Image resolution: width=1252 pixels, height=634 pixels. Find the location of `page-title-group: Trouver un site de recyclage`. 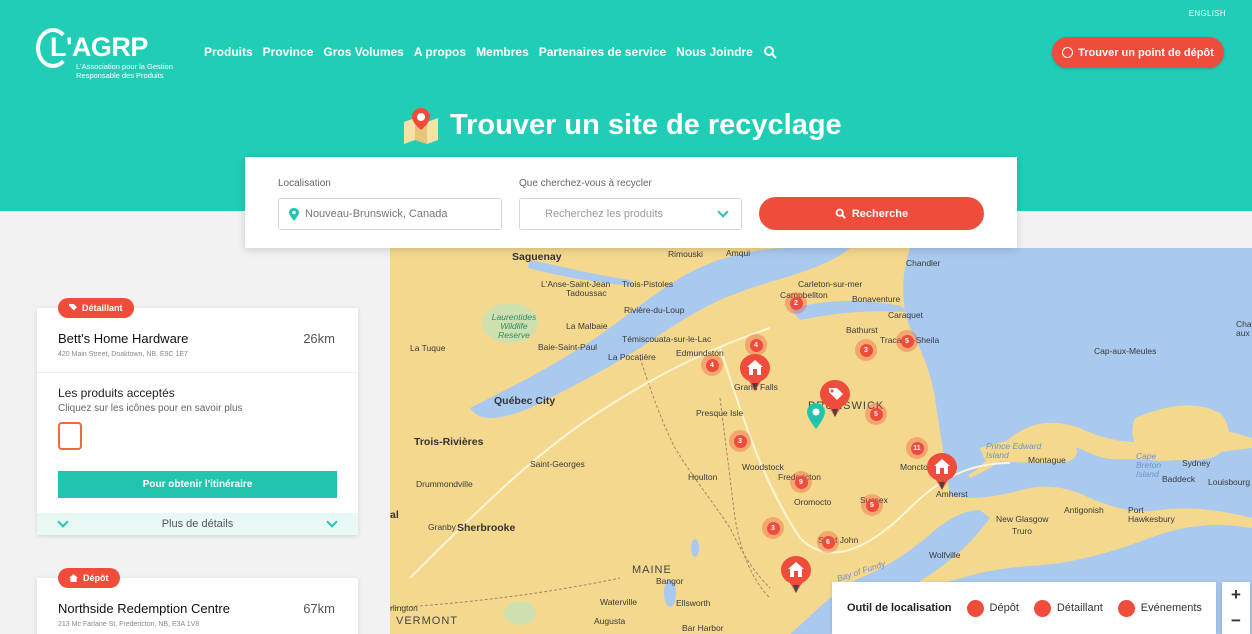

page-title-group: Trouver un site de recyclage is located at coordinates (622, 125).